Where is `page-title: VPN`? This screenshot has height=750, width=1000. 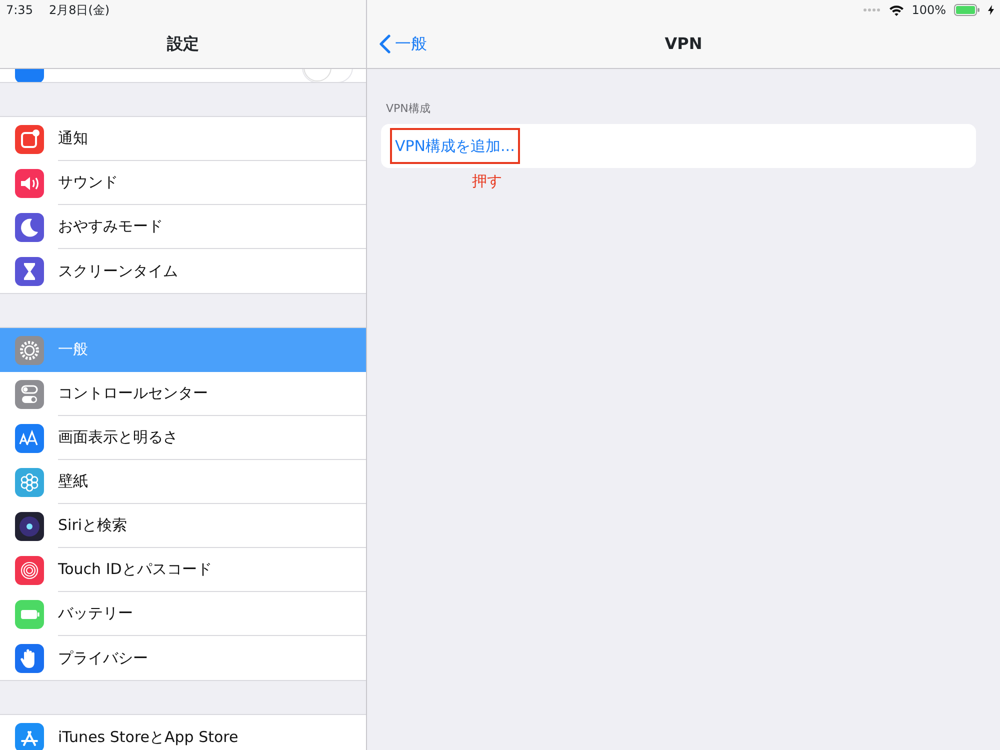 page-title: VPN is located at coordinates (683, 44).